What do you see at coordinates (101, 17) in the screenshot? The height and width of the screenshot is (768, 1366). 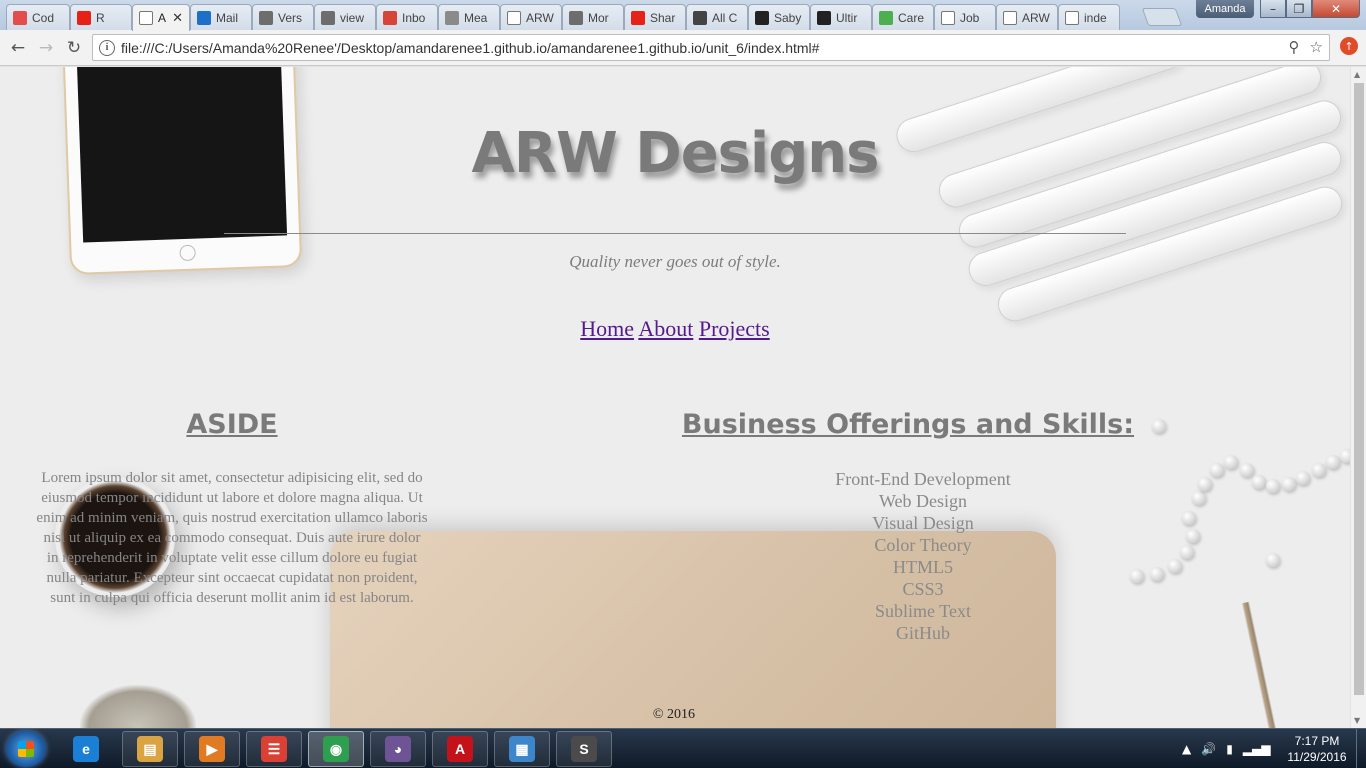 I see `browser-tab: R` at bounding box center [101, 17].